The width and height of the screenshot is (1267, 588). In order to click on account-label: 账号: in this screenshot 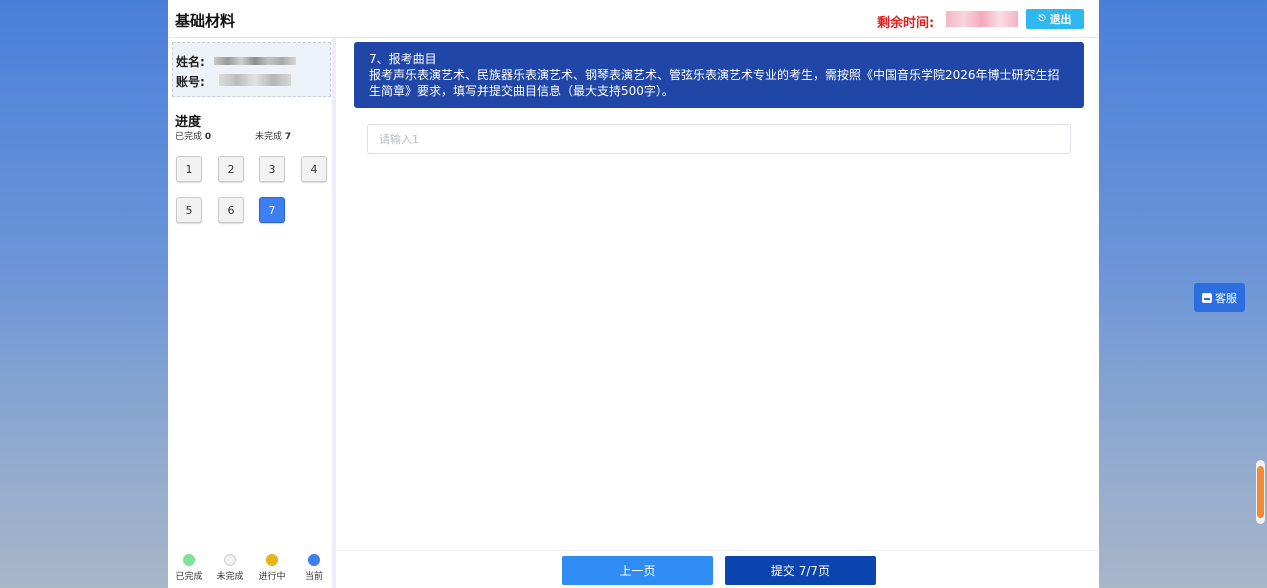, I will do `click(190, 82)`.